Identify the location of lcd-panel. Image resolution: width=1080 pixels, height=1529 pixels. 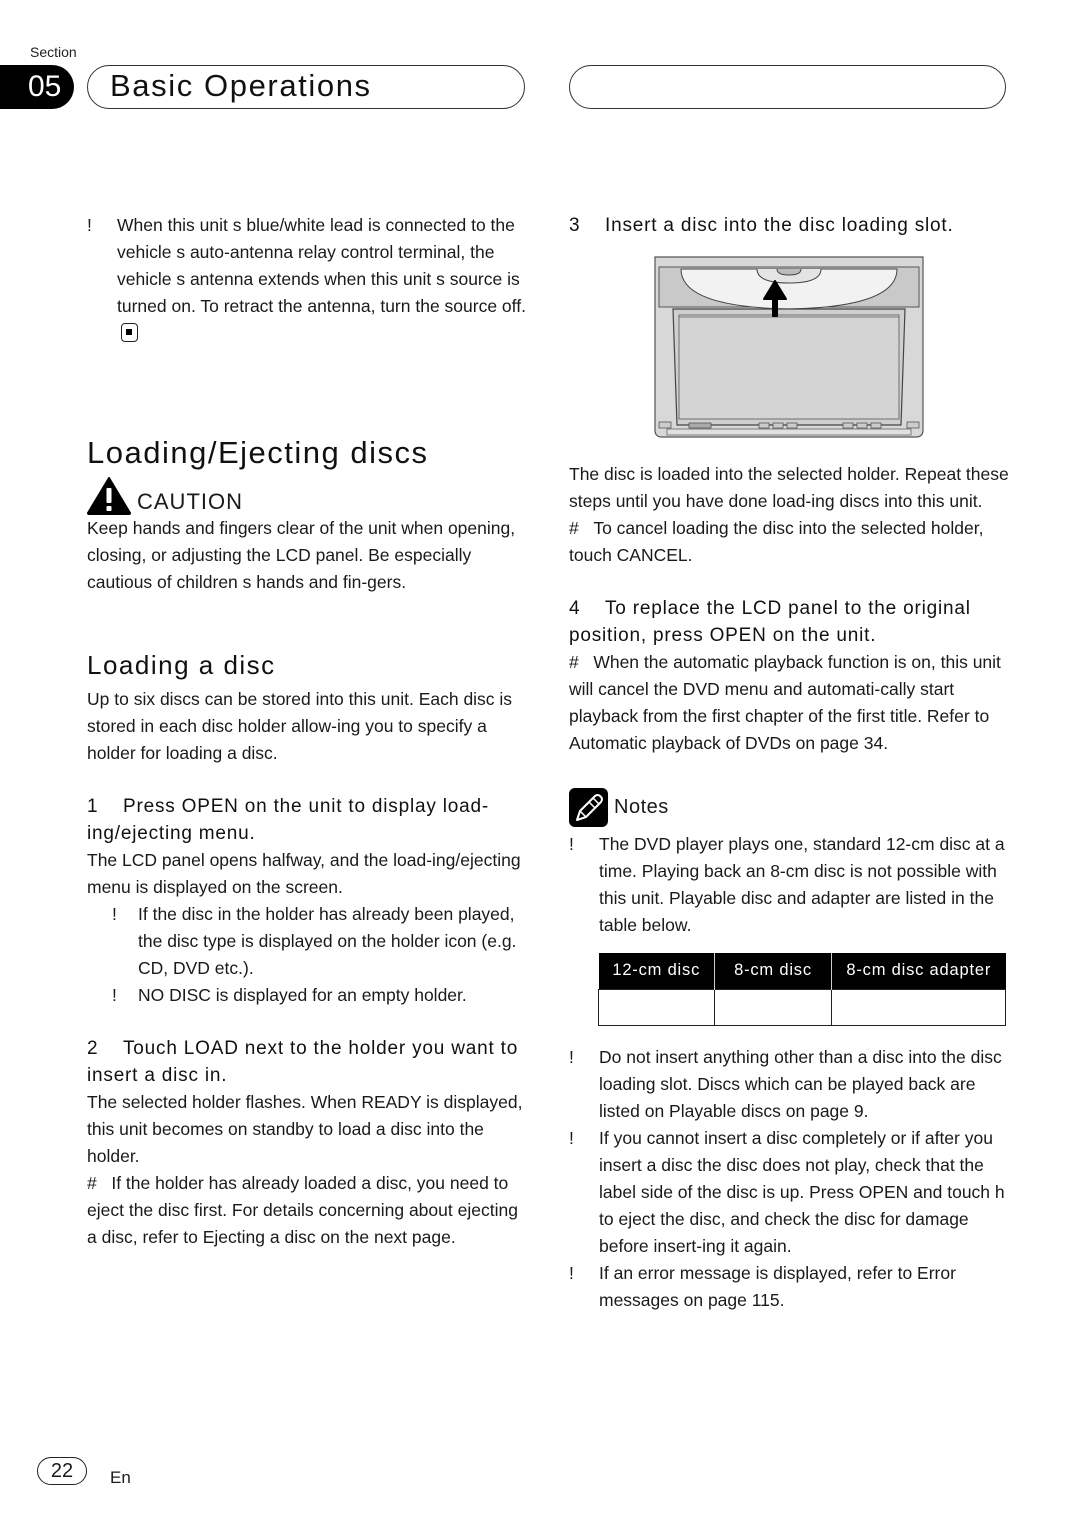
(789, 367).